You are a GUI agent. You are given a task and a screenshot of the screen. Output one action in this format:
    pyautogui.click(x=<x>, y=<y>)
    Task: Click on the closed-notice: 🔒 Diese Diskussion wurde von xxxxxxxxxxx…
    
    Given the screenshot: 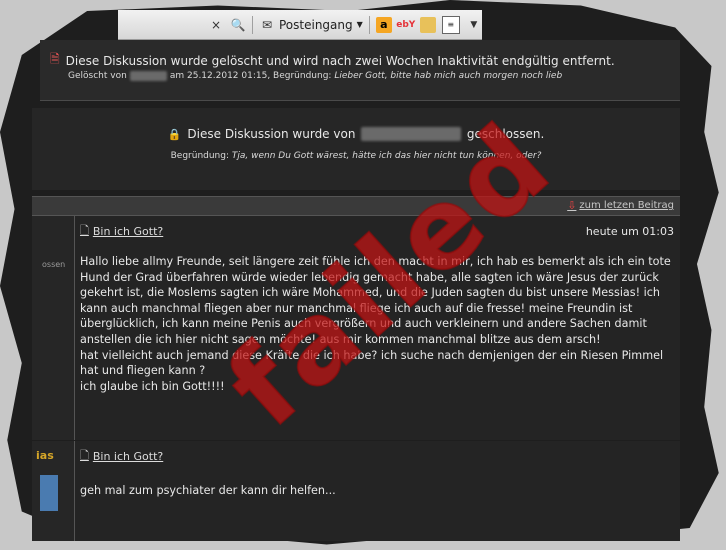 What is the action you would take?
    pyautogui.click(x=356, y=149)
    